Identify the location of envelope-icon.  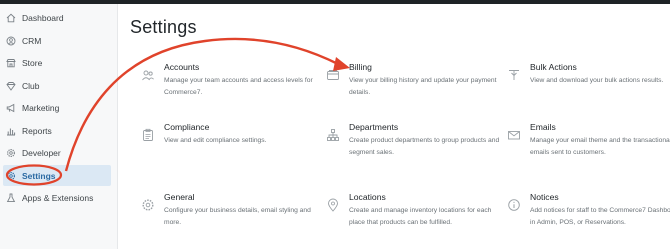
(514, 135).